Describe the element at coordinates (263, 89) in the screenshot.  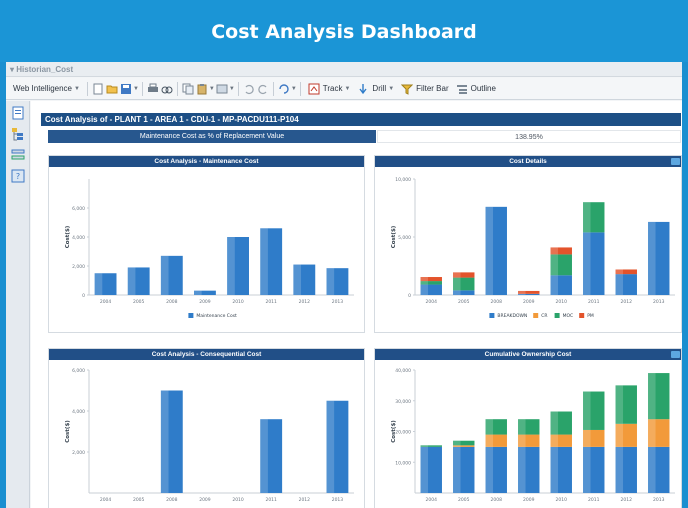
I see `redo-icon` at that location.